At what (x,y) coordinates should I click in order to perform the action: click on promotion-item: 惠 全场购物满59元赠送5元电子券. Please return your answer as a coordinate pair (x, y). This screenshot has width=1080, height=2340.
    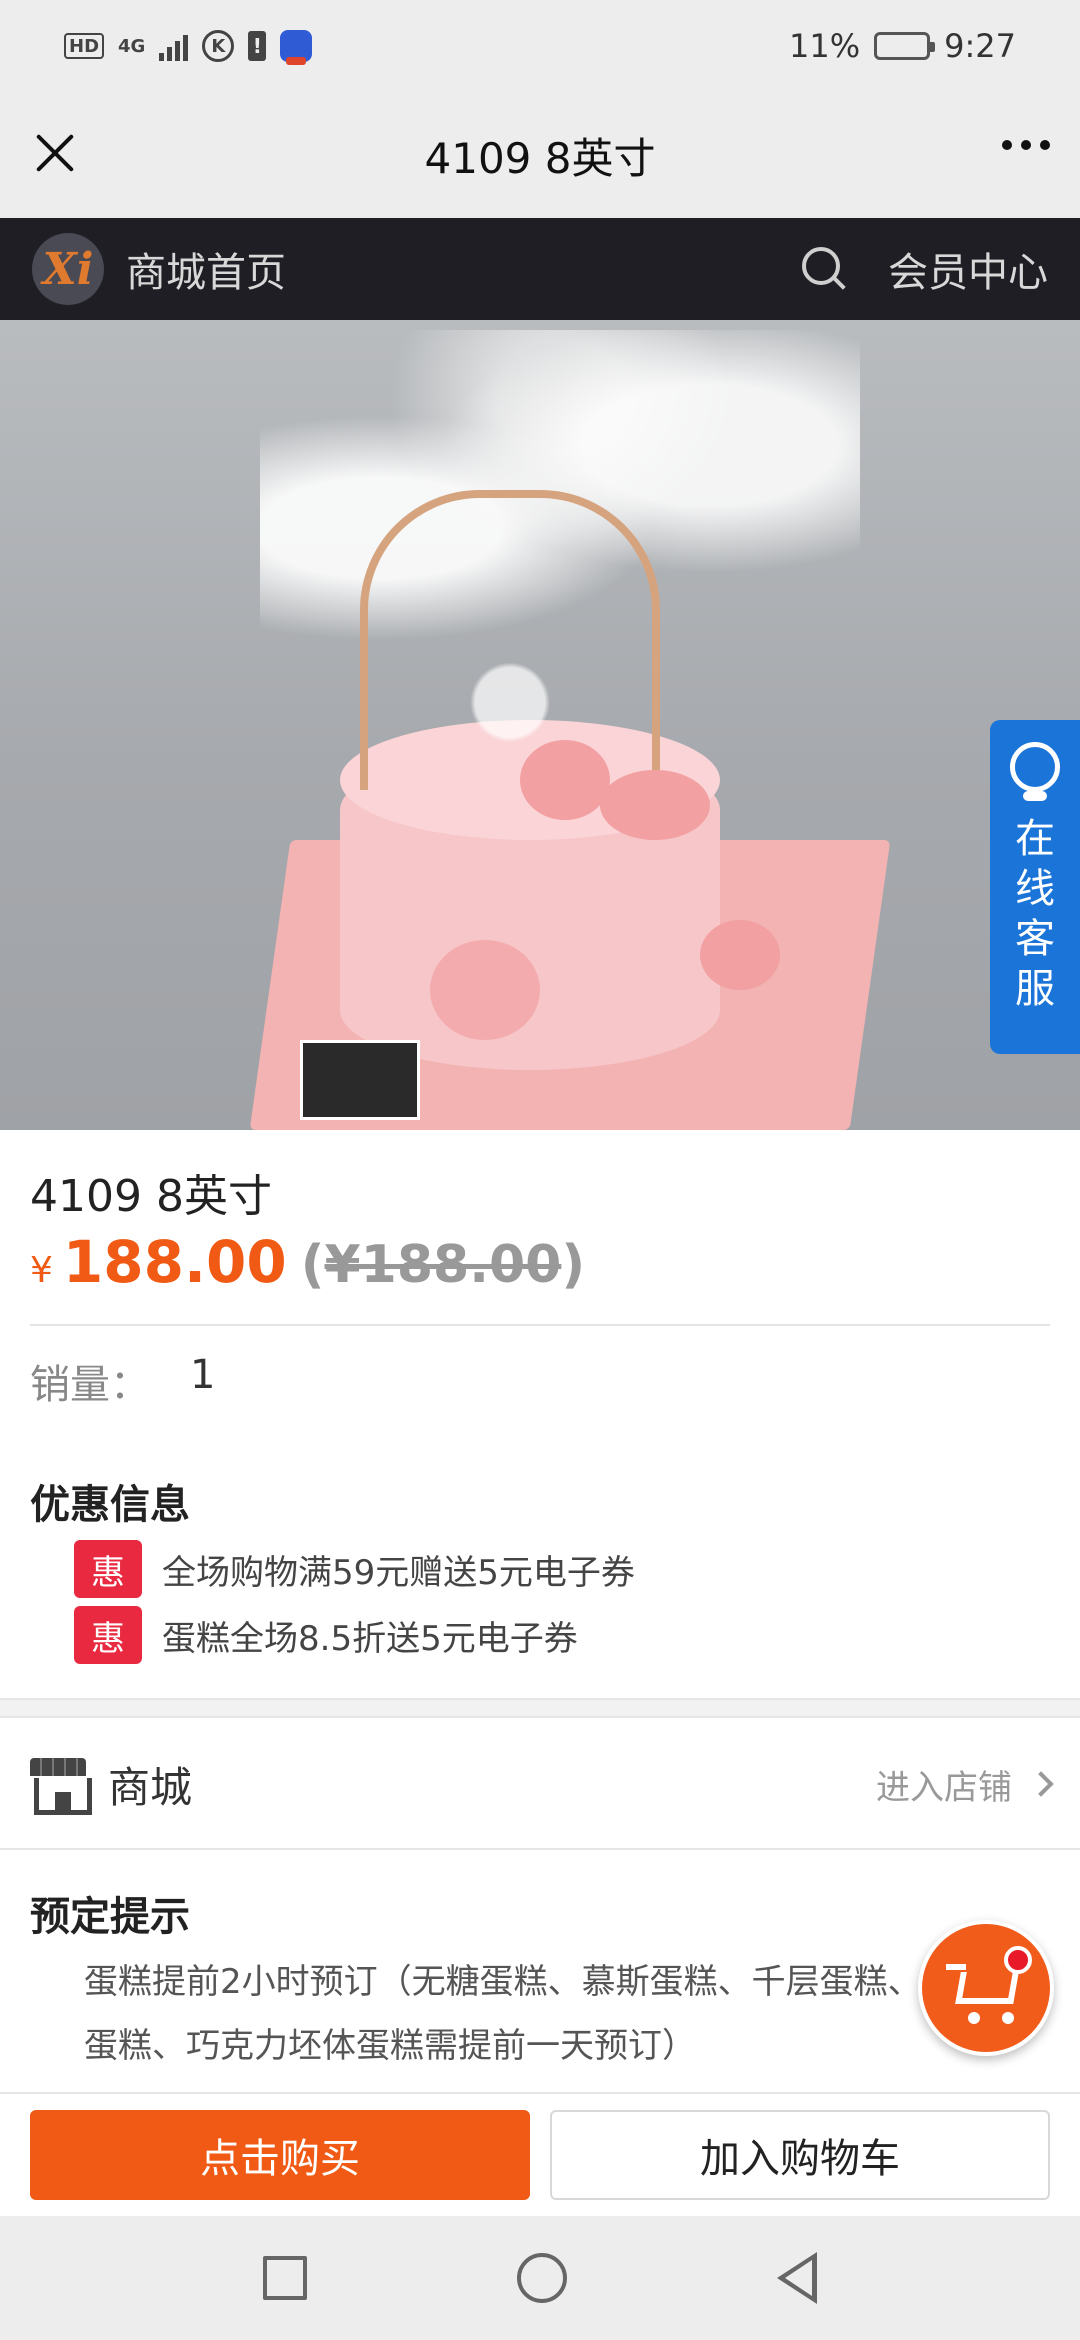
    Looking at the image, I should click on (354, 1569).